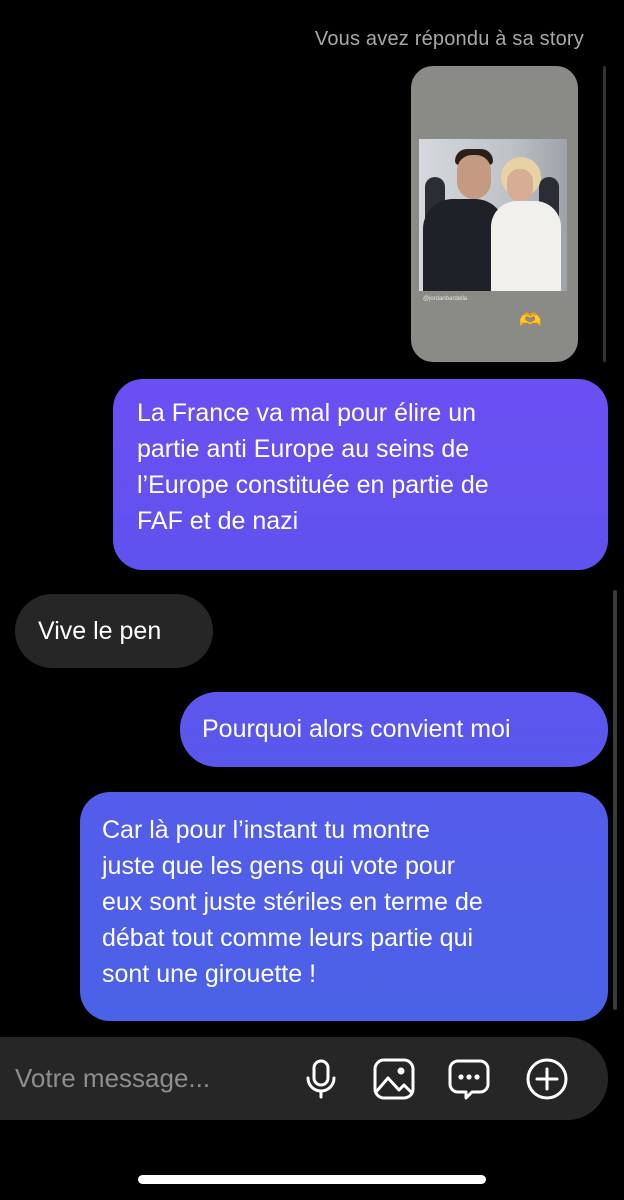  I want to click on photo-person-left-head, so click(474, 177).